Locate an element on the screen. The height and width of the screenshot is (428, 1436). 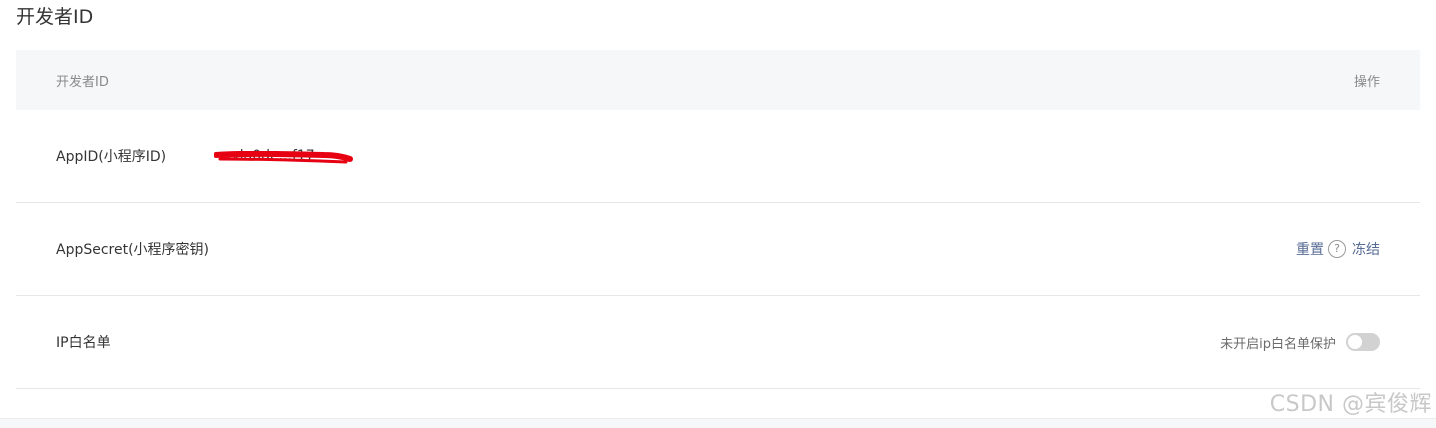
appid-value-wrap: wxla0de...f17 is located at coordinates (283, 156).